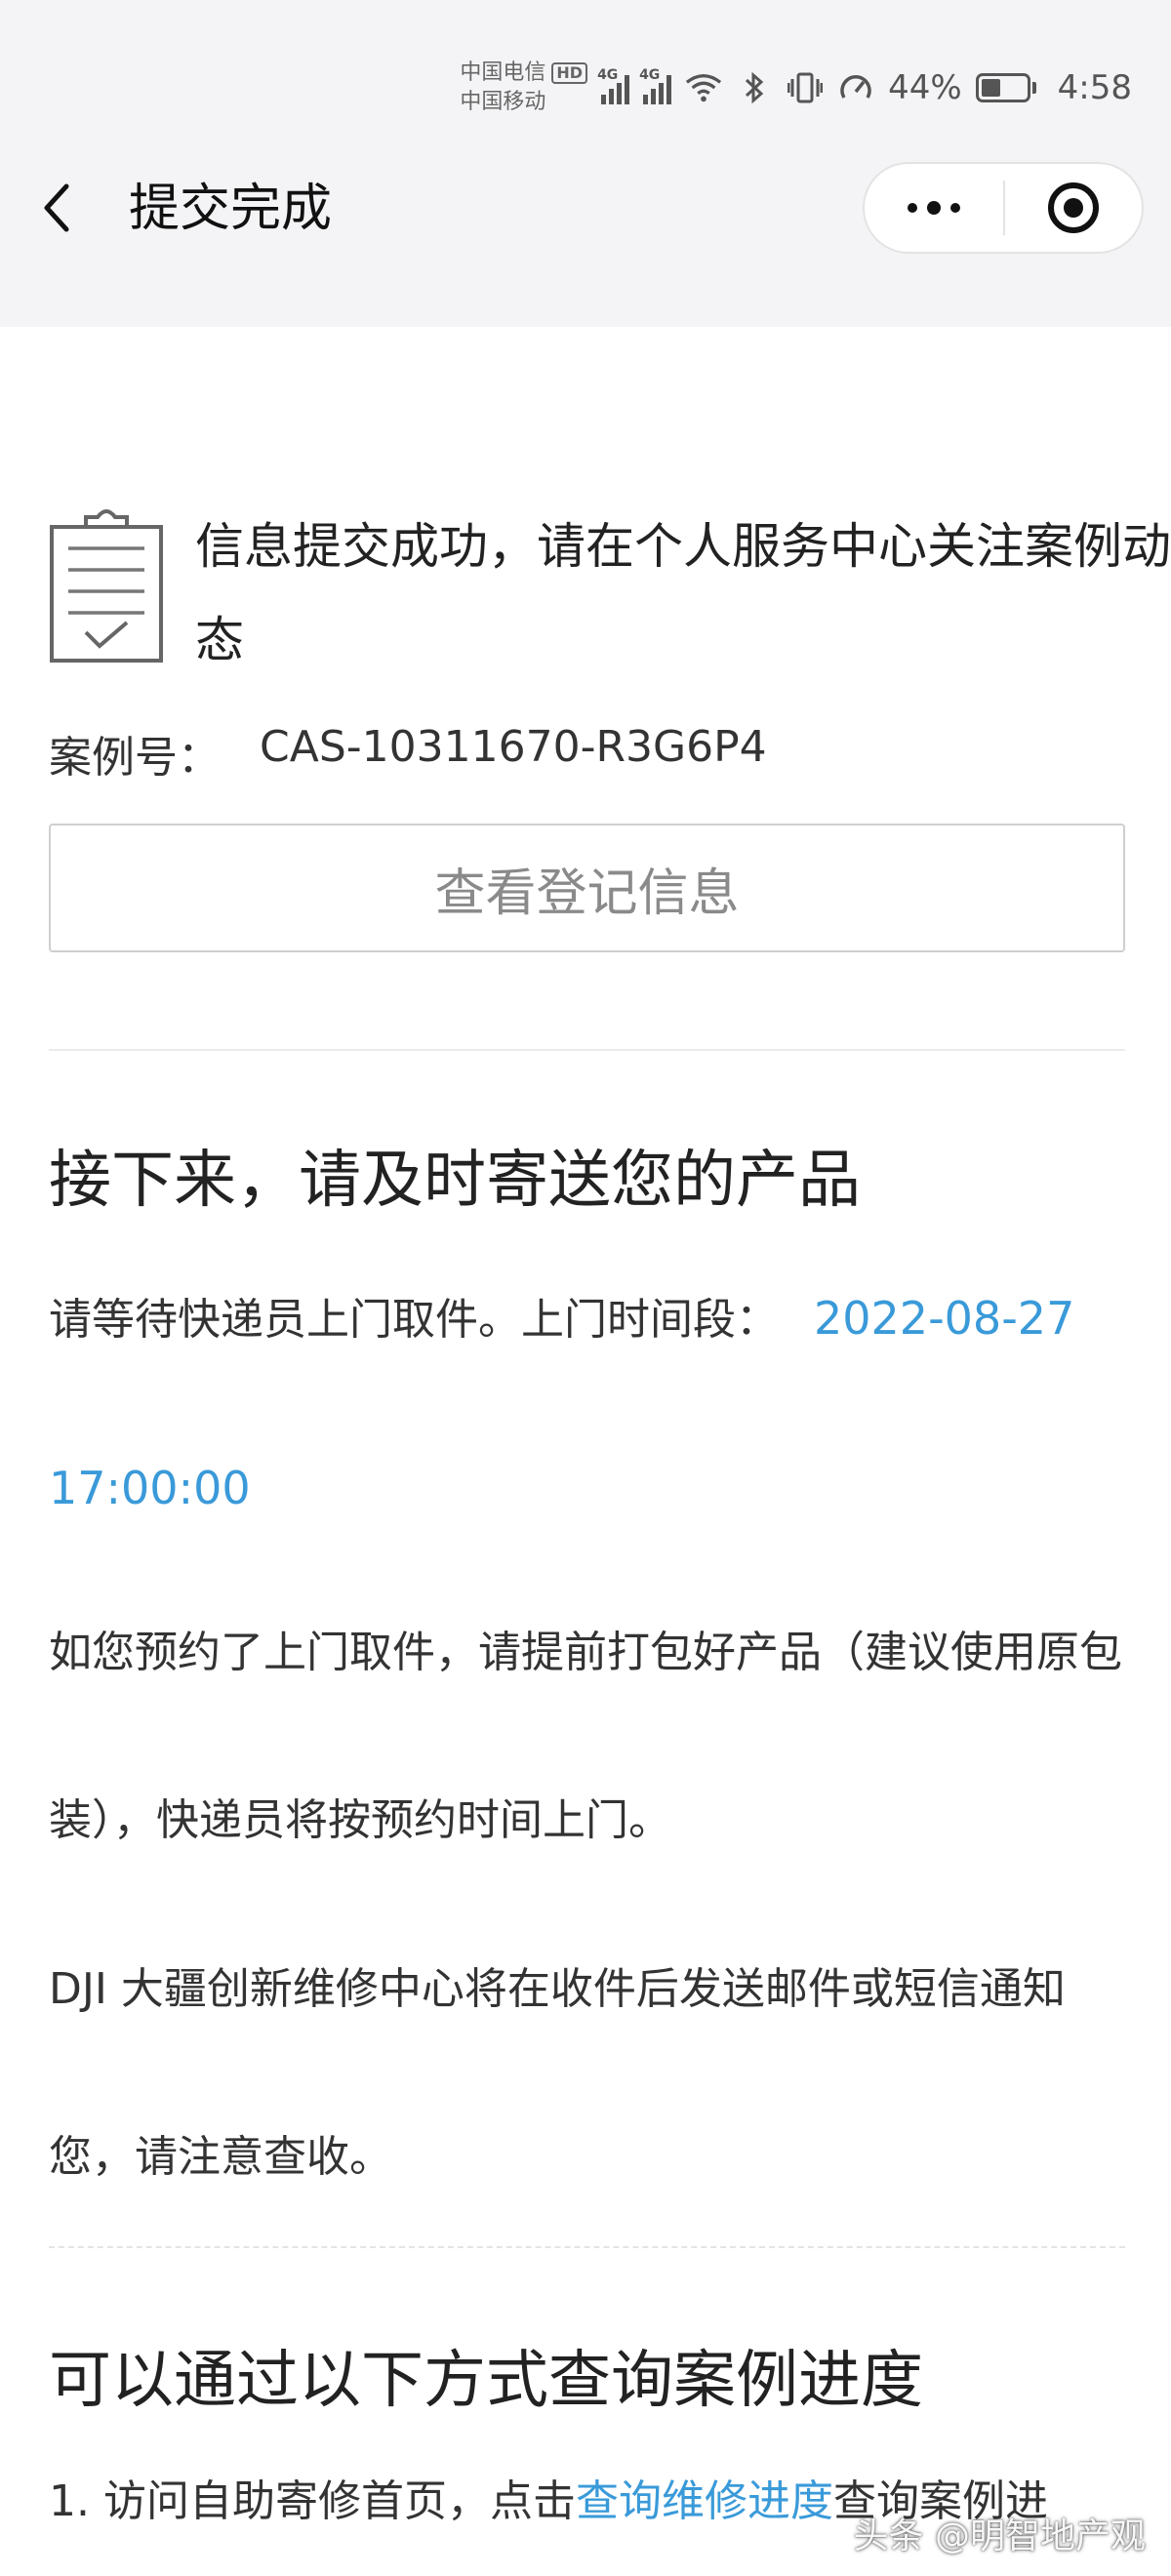 The image size is (1171, 2576). Describe the element at coordinates (754, 87) in the screenshot. I see `bluetooth-icon` at that location.